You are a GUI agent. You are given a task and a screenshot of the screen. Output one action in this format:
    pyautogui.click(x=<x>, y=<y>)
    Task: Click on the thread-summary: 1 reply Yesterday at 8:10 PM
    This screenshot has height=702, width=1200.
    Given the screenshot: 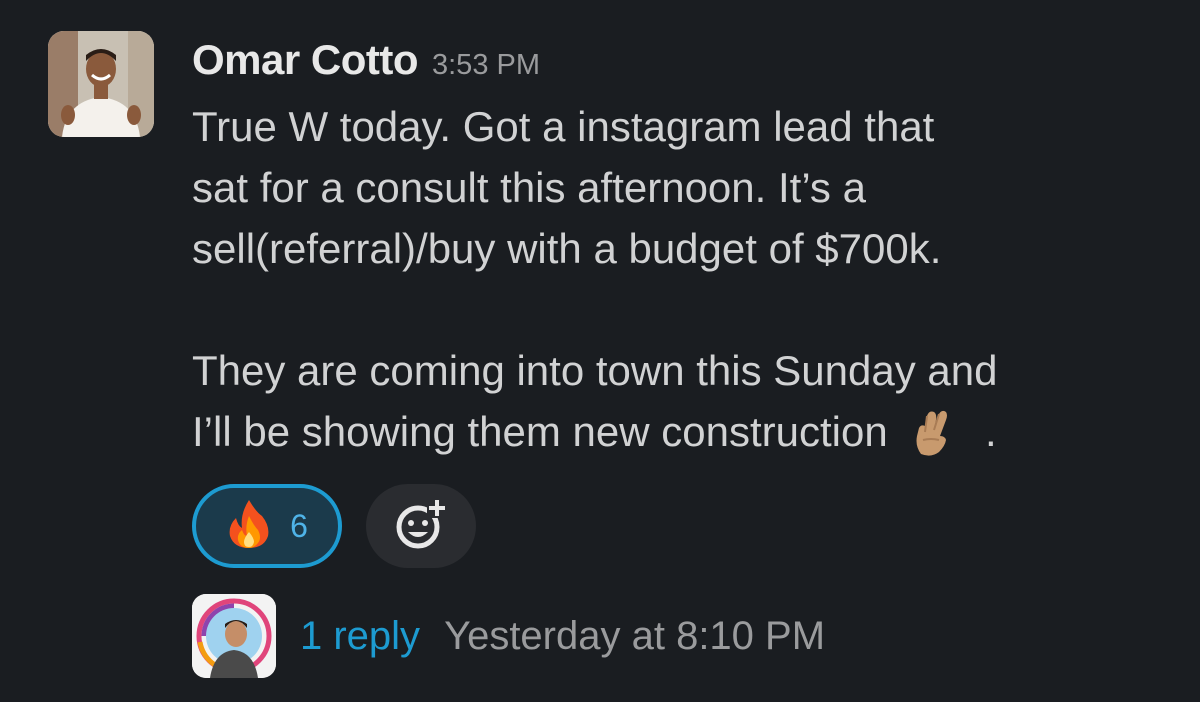 What is the action you would take?
    pyautogui.click(x=508, y=636)
    